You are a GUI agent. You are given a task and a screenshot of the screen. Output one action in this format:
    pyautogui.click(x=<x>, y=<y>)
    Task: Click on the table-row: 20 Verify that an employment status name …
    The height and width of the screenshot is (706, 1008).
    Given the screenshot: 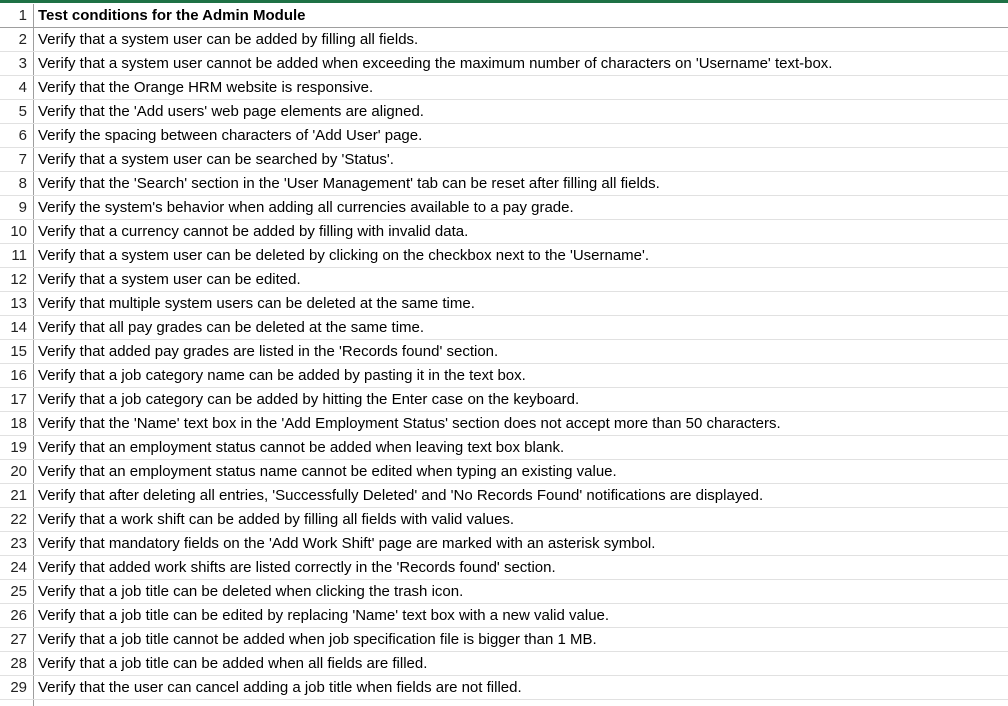 What is the action you would take?
    pyautogui.click(x=504, y=472)
    